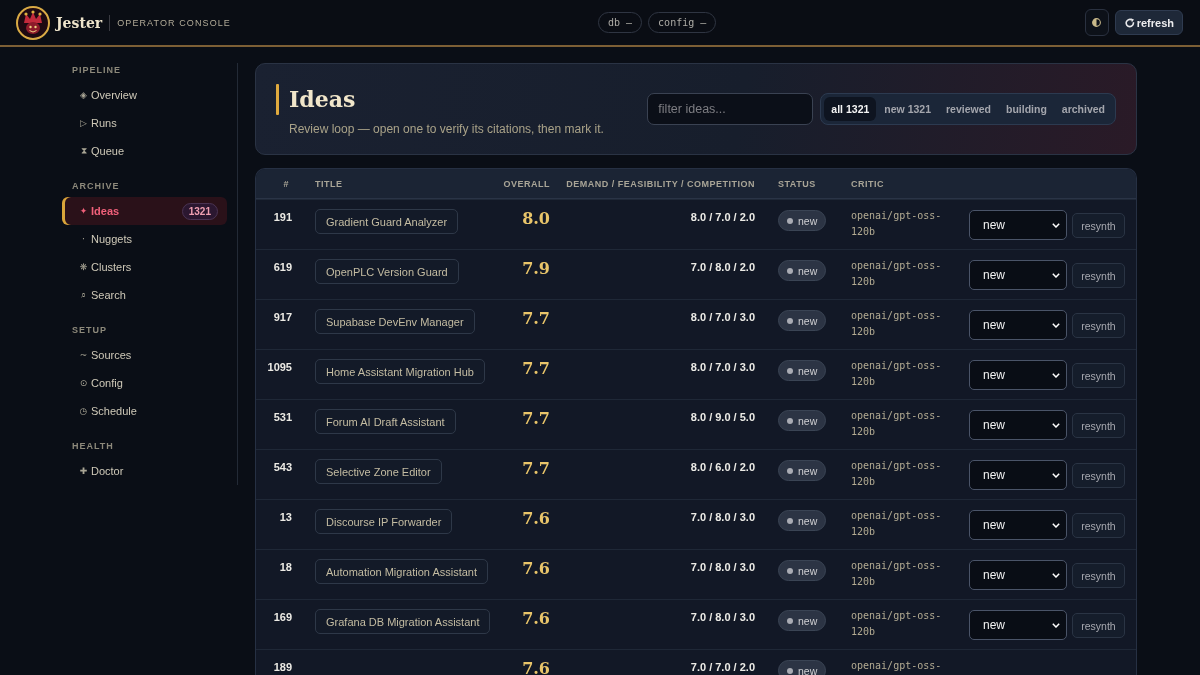 Image resolution: width=1200 pixels, height=675 pixels. Describe the element at coordinates (282, 617) in the screenshot. I see `row-number: 169` at that location.